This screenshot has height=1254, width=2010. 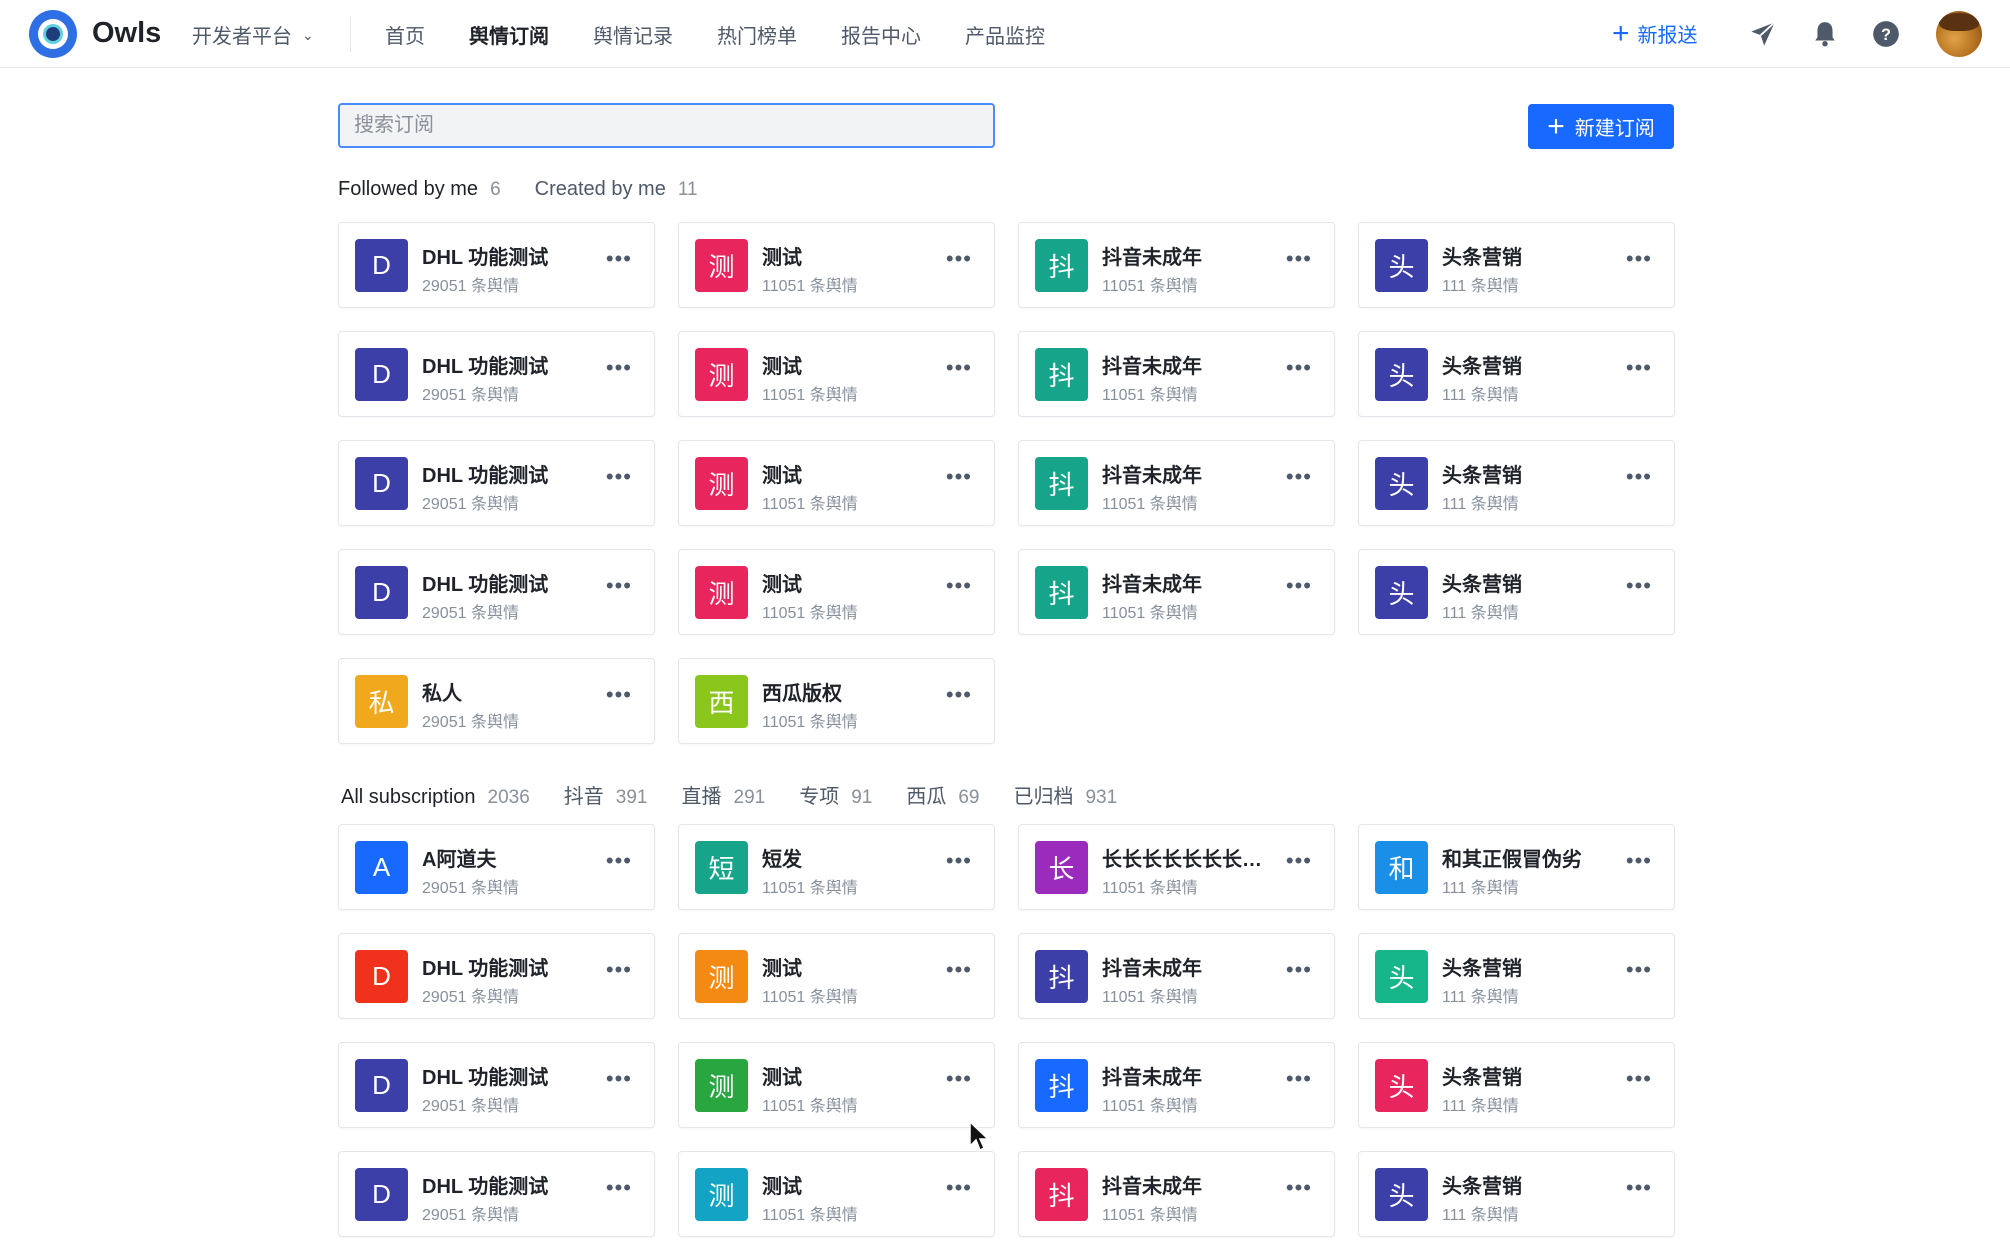 What do you see at coordinates (724, 794) in the screenshot?
I see `tab-live: 直播 291` at bounding box center [724, 794].